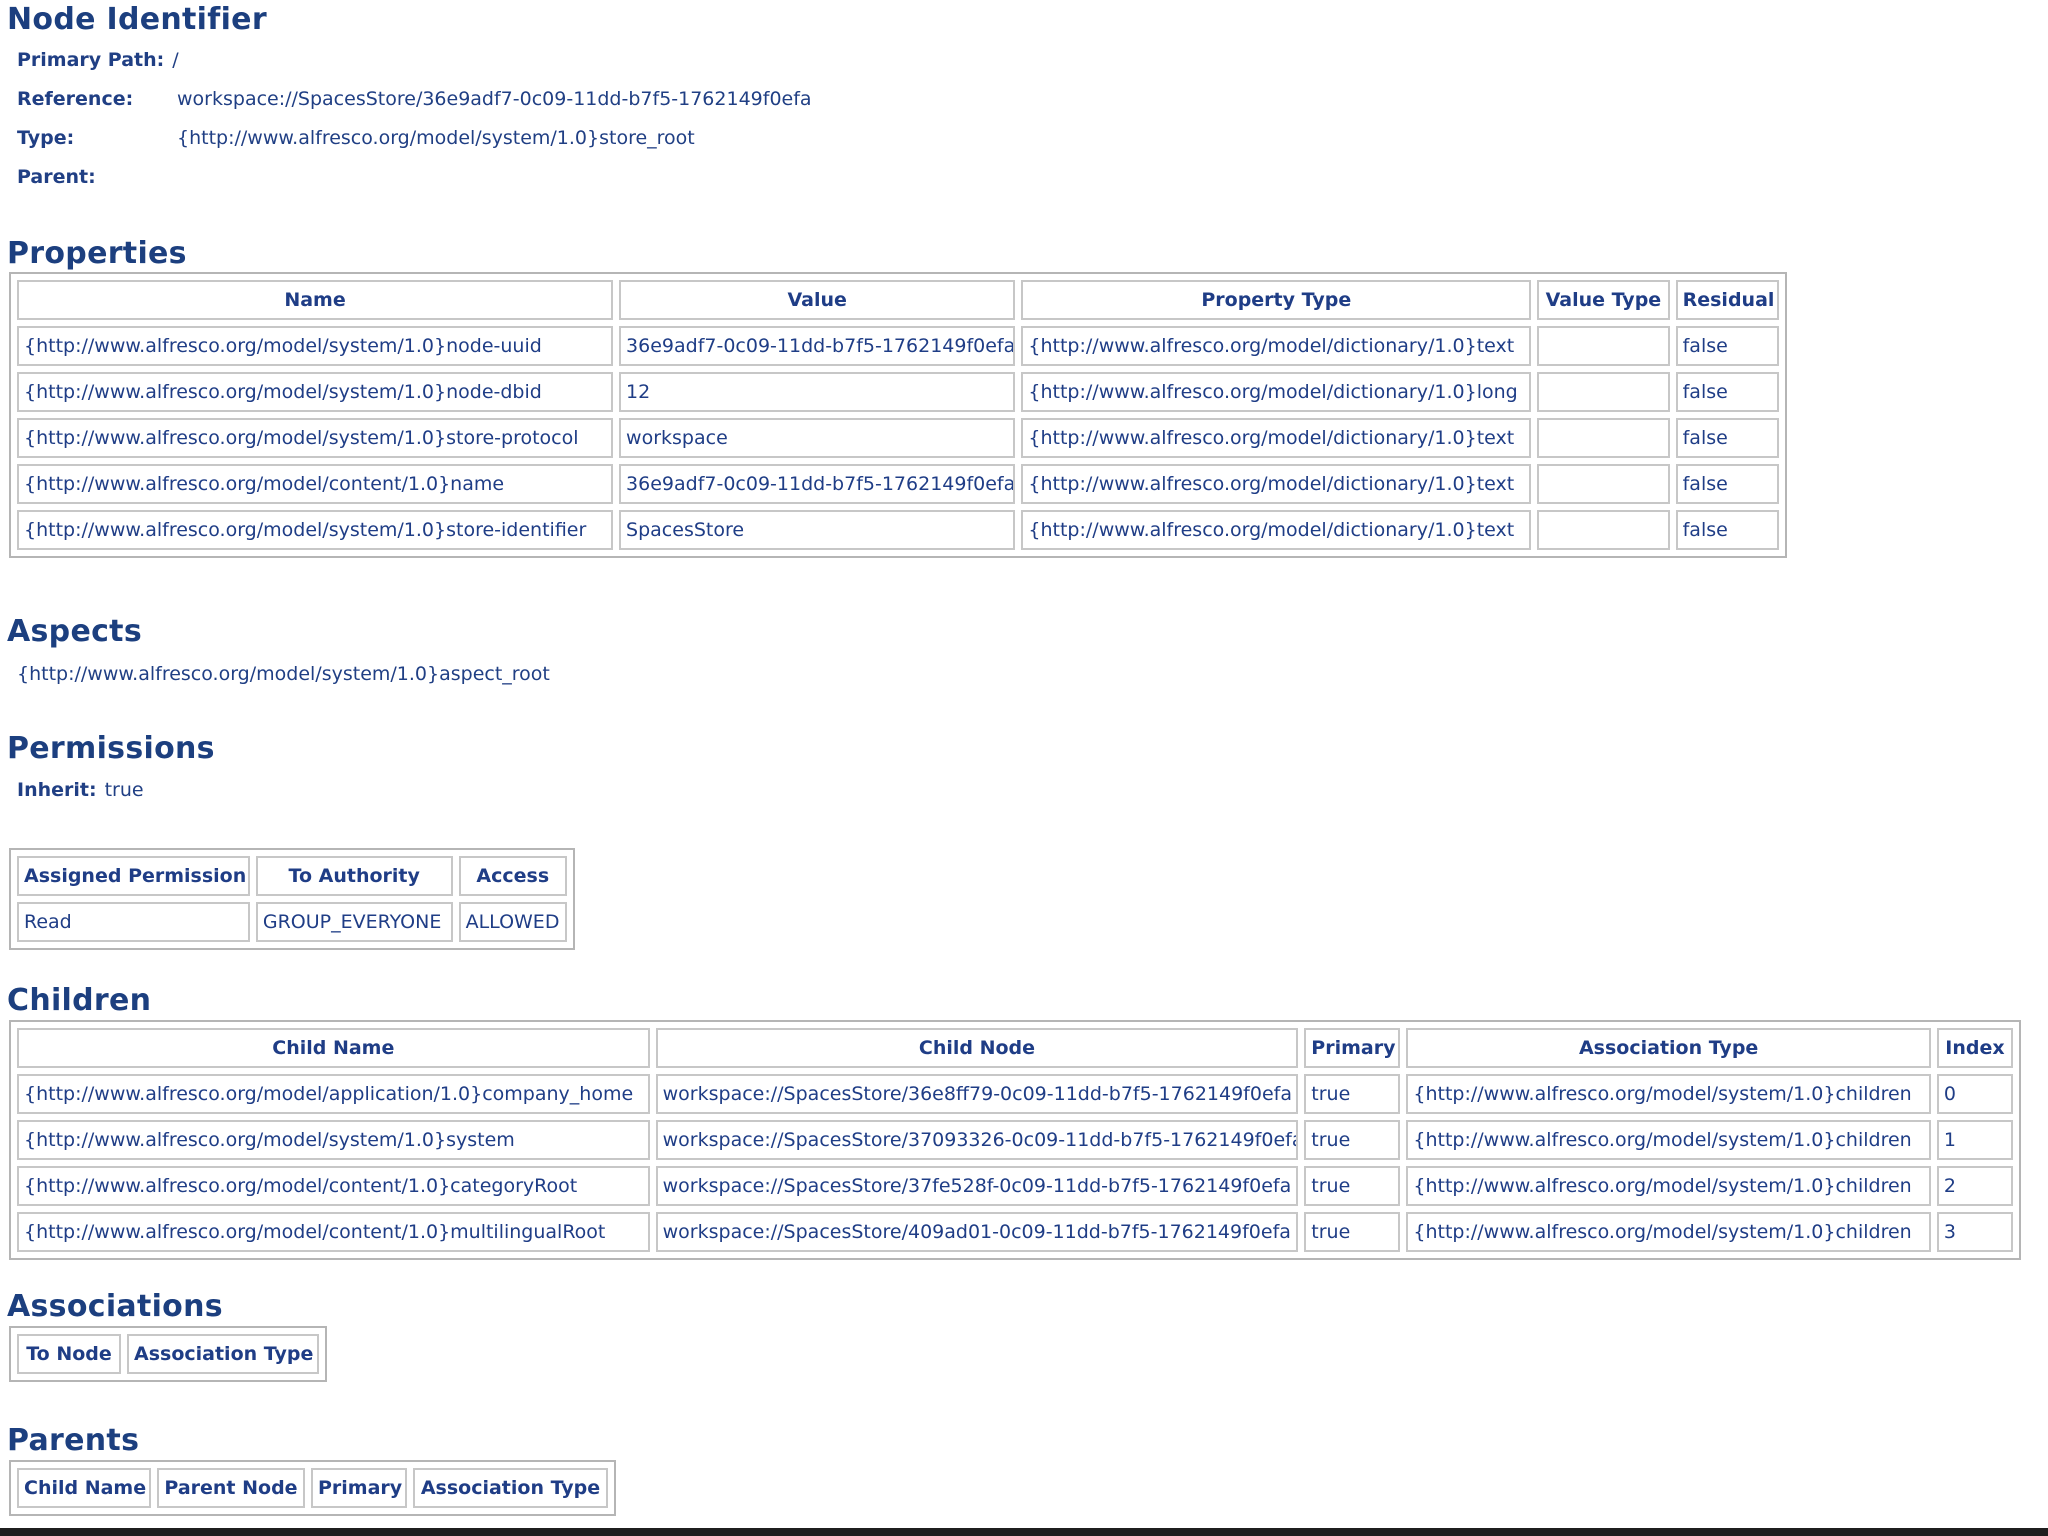 The image size is (2048, 1536). Describe the element at coordinates (57, 790) in the screenshot. I see `inherit-label: Inherit:` at that location.